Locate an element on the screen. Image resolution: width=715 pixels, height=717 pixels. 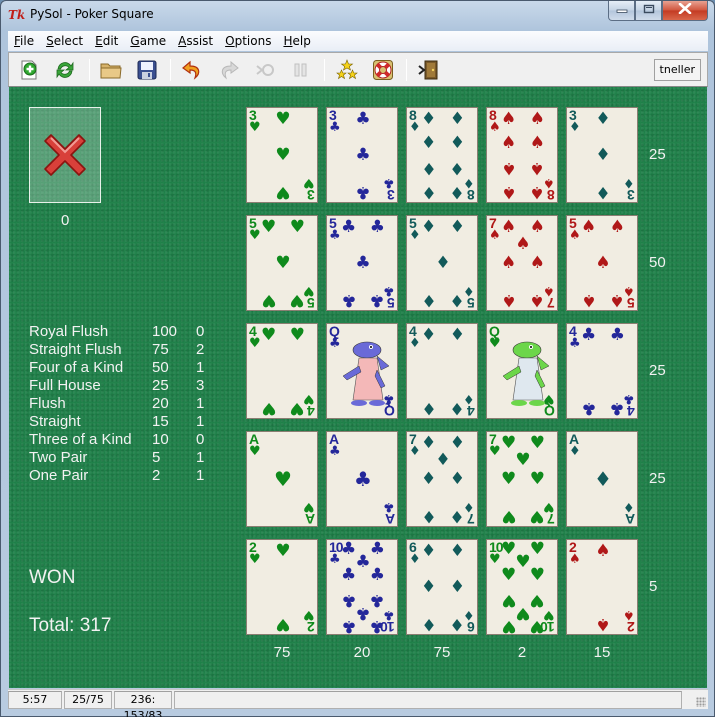
card-Q-of-hearts: Q ♥ Q ♥ is located at coordinates (522, 371).